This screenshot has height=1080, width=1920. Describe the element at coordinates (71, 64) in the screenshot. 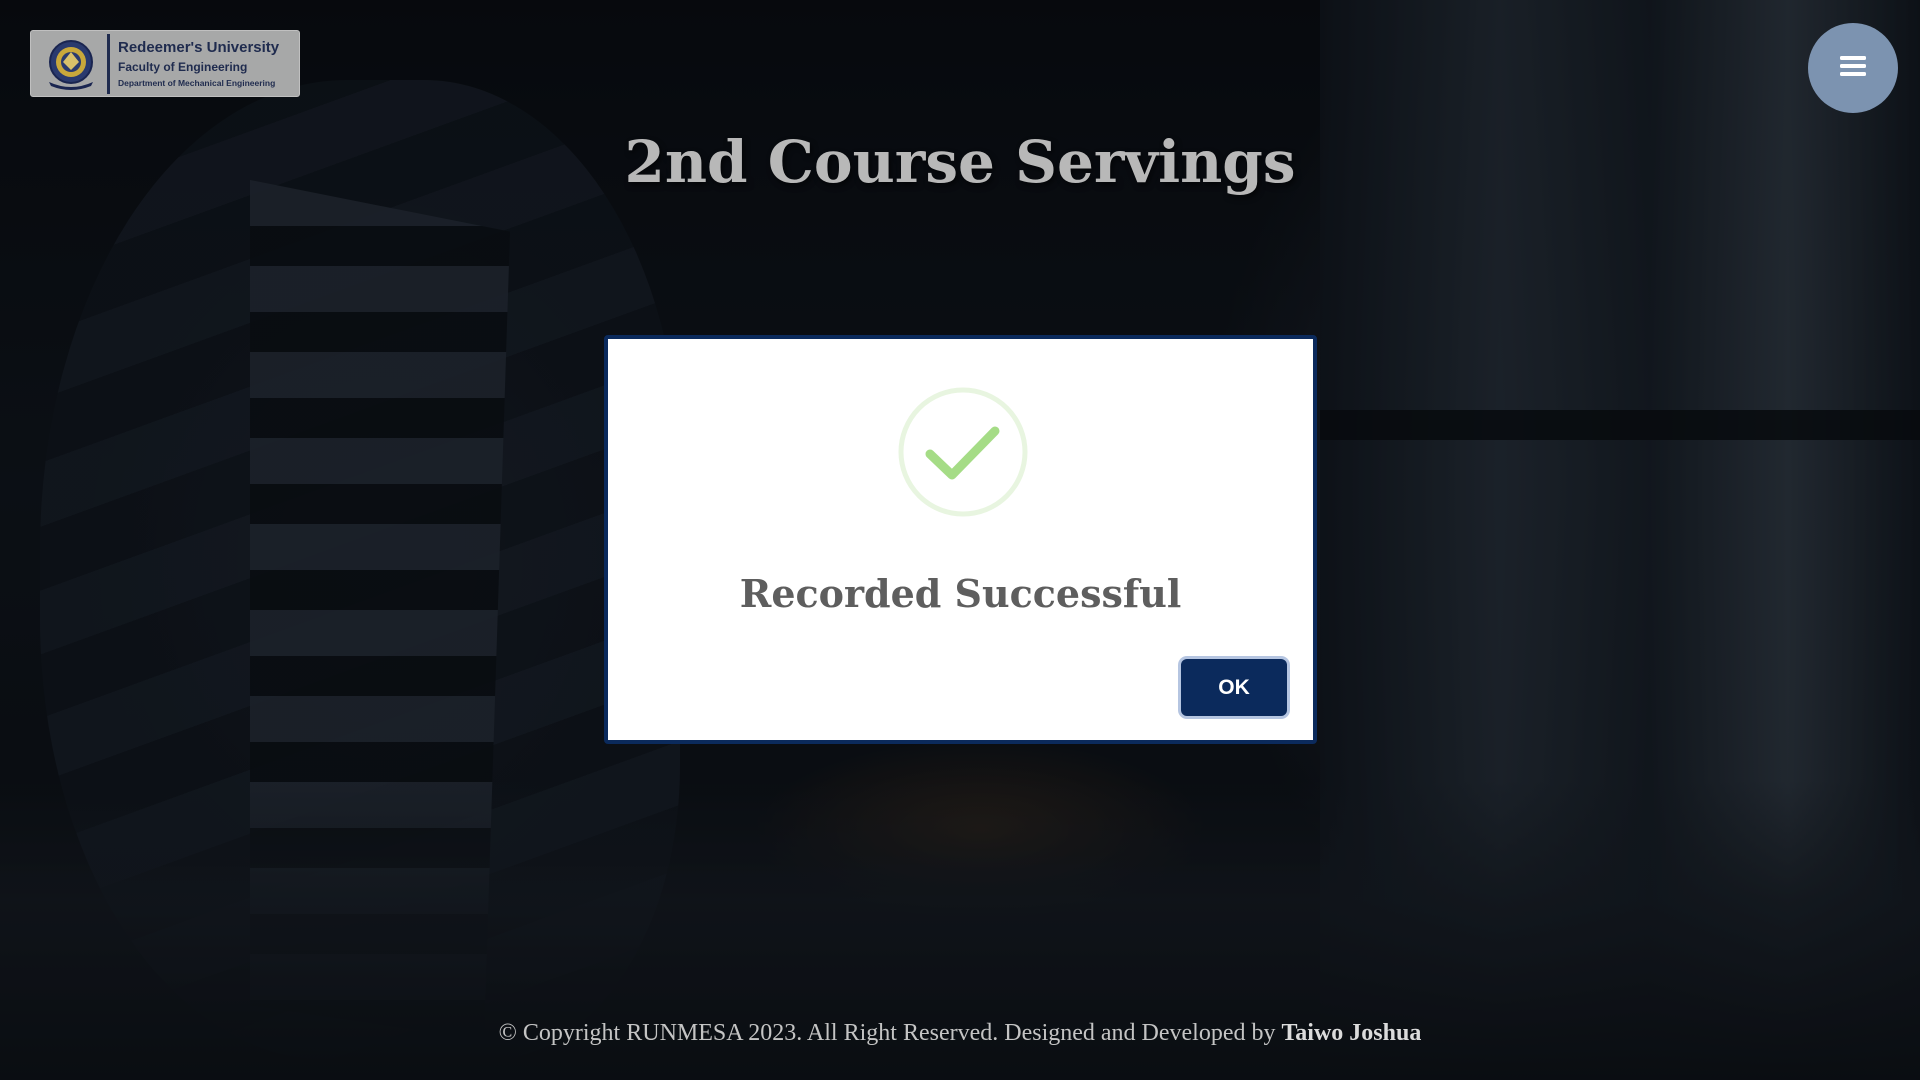

I see `university-crest-icon` at that location.